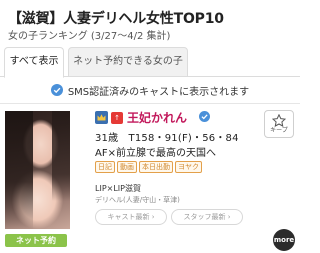 This screenshot has width=320, height=253. What do you see at coordinates (34, 62) in the screenshot?
I see `tab-all: すべて表示` at bounding box center [34, 62].